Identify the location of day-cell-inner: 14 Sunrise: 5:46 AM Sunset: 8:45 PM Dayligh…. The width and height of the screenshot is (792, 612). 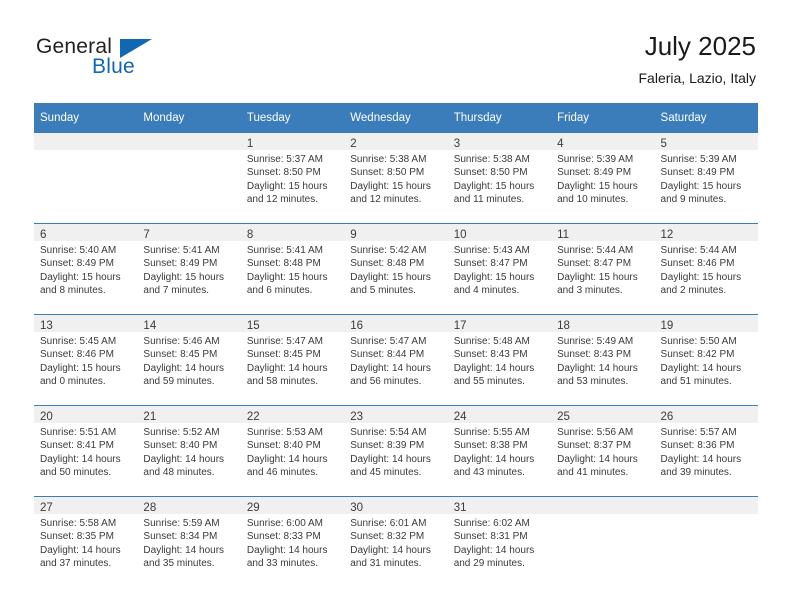
(189, 360).